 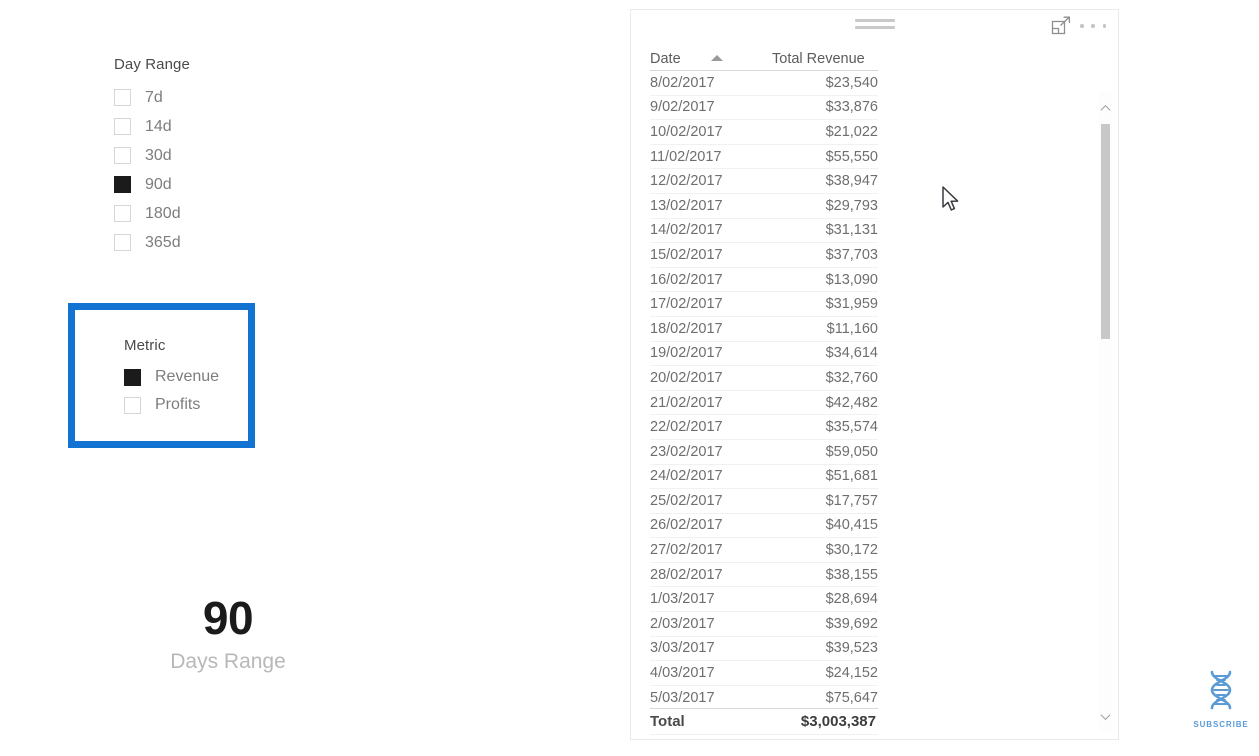 What do you see at coordinates (711, 427) in the screenshot?
I see `cell-date: 22/02/2017` at bounding box center [711, 427].